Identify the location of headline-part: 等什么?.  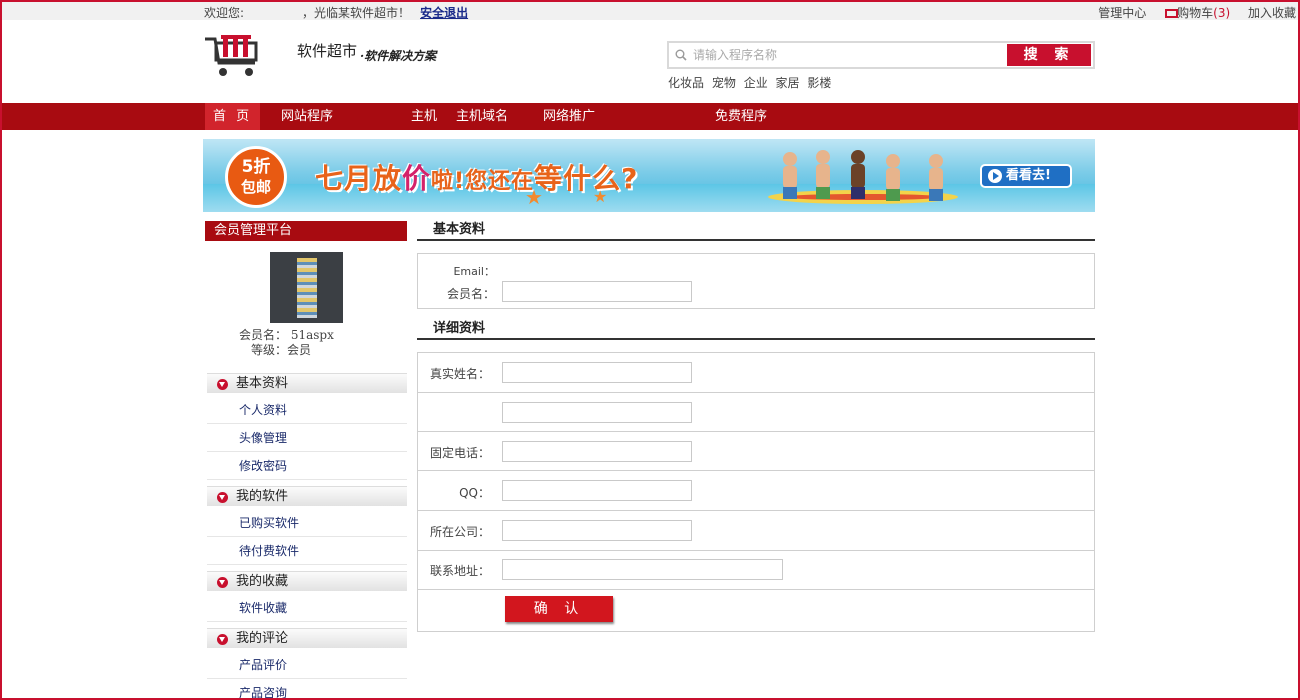
(586, 178).